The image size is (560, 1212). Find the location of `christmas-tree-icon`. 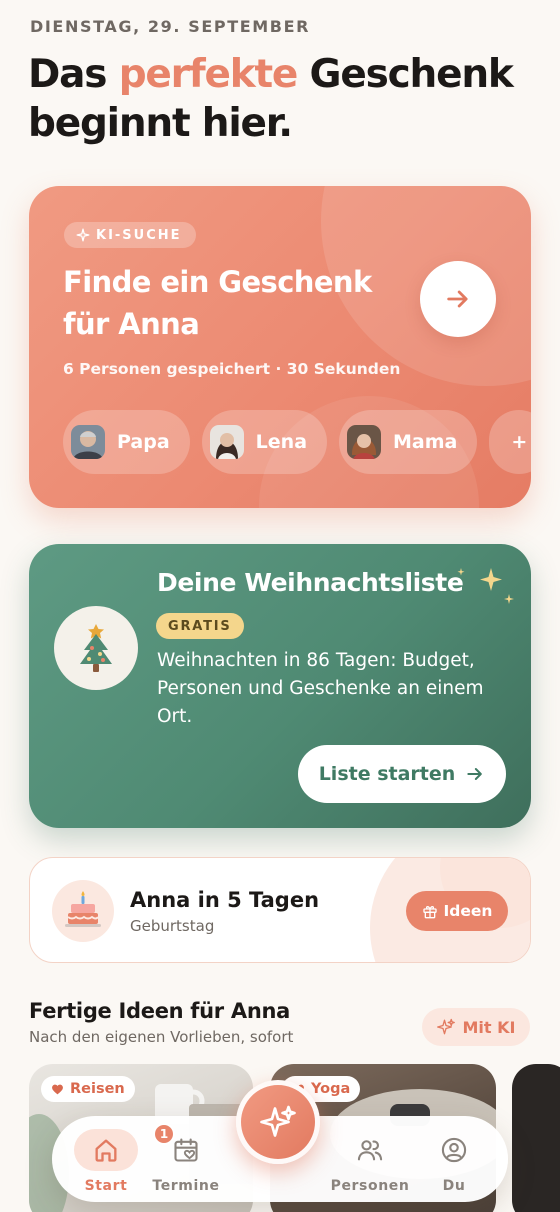

christmas-tree-icon is located at coordinates (96, 648).